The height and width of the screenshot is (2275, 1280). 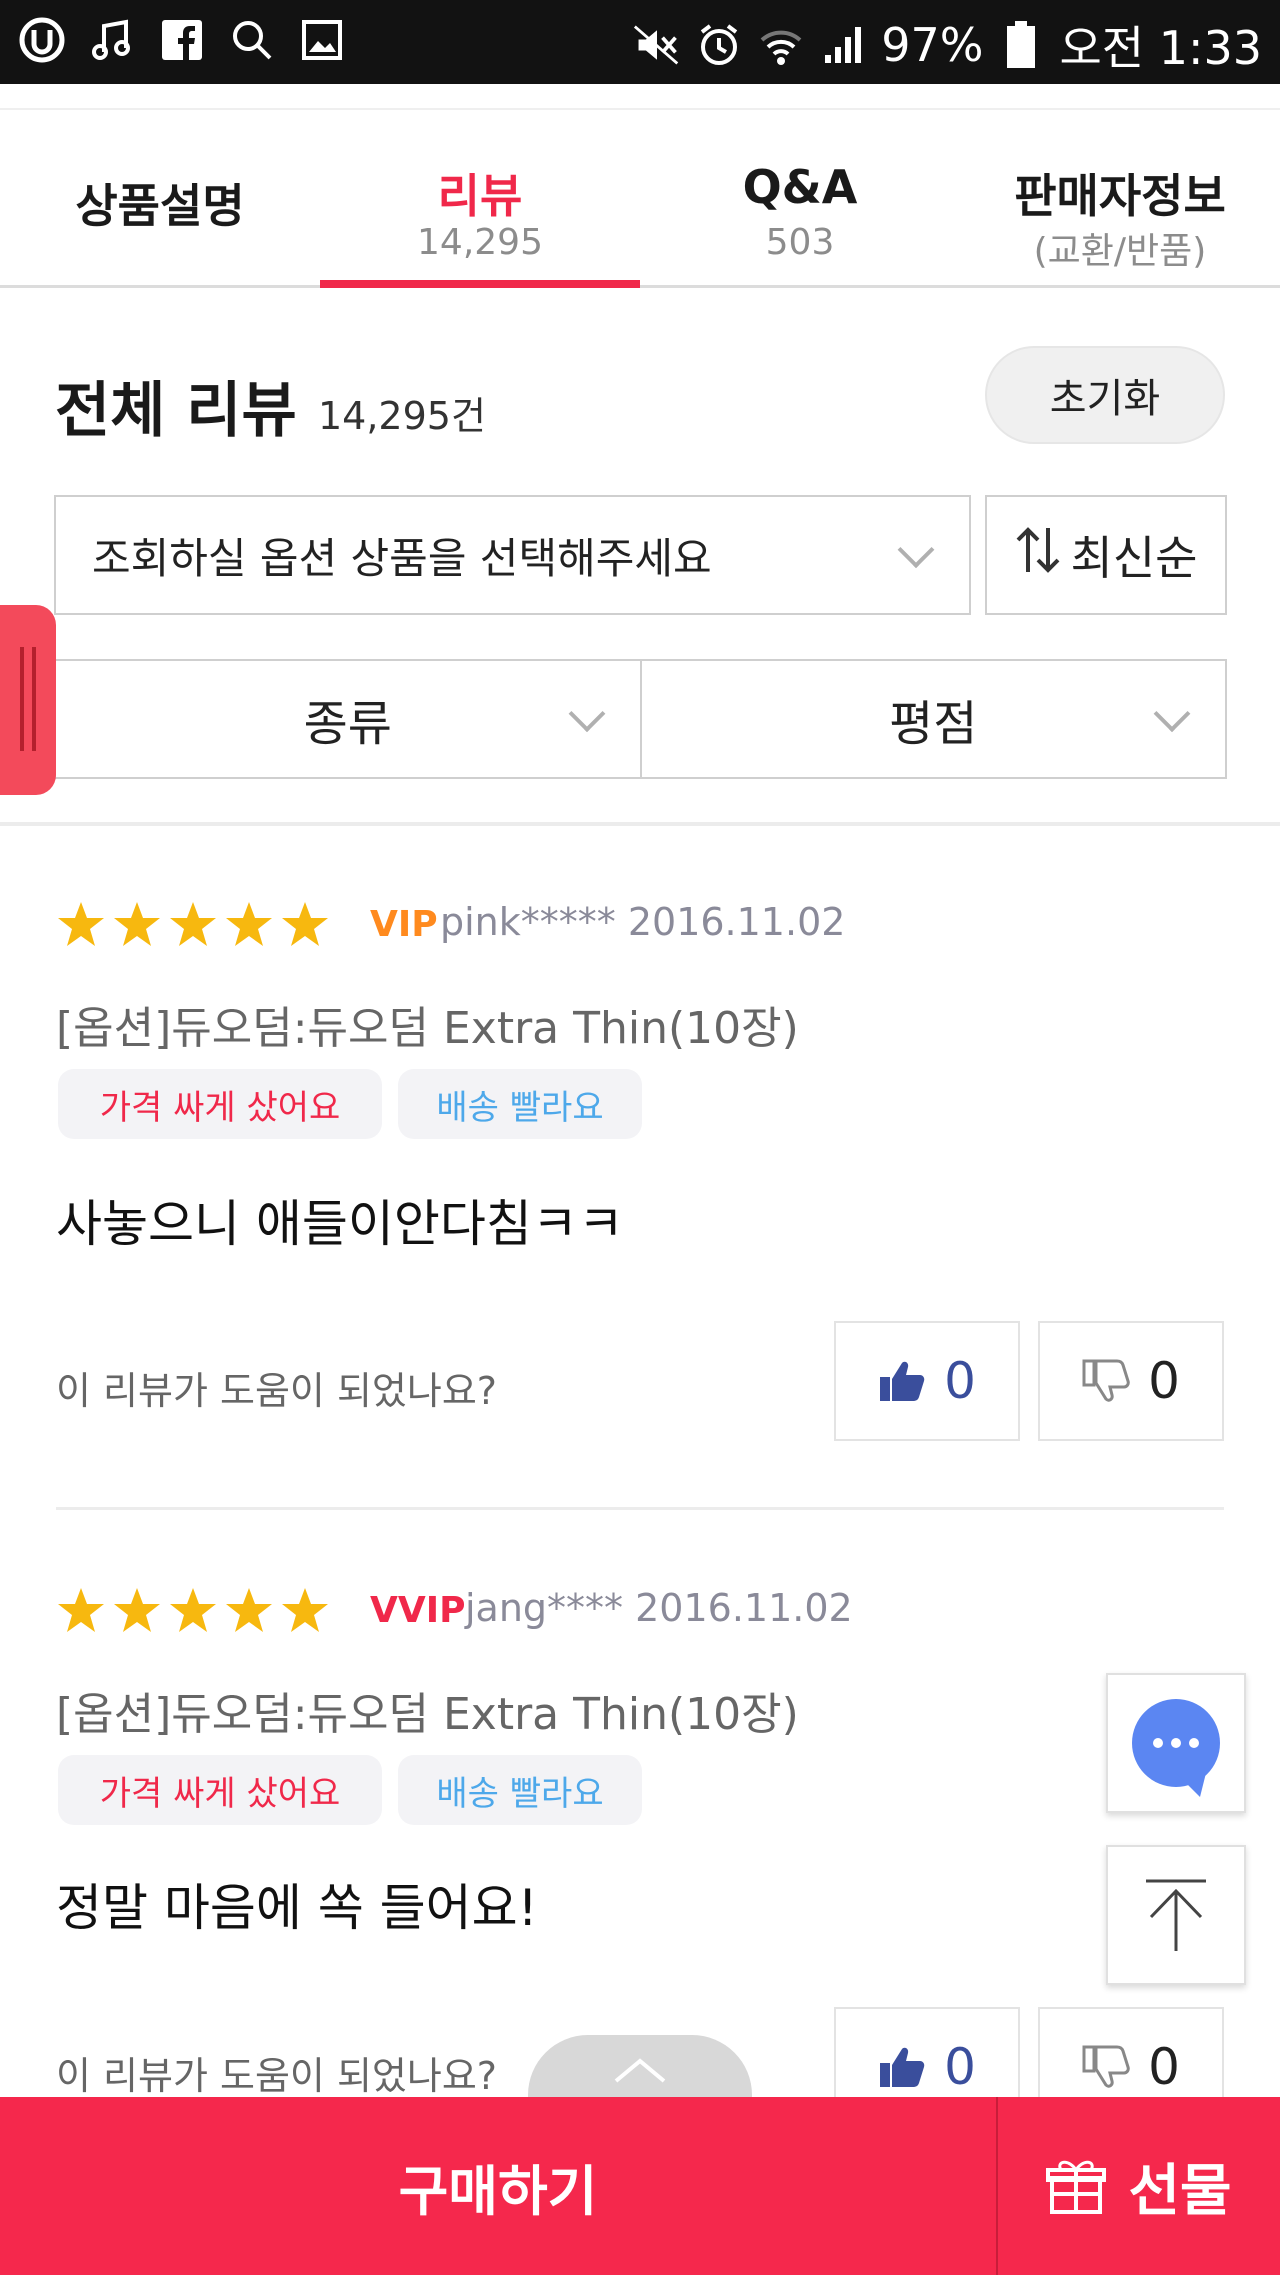 What do you see at coordinates (1176, 1748) in the screenshot?
I see `chat-icon` at bounding box center [1176, 1748].